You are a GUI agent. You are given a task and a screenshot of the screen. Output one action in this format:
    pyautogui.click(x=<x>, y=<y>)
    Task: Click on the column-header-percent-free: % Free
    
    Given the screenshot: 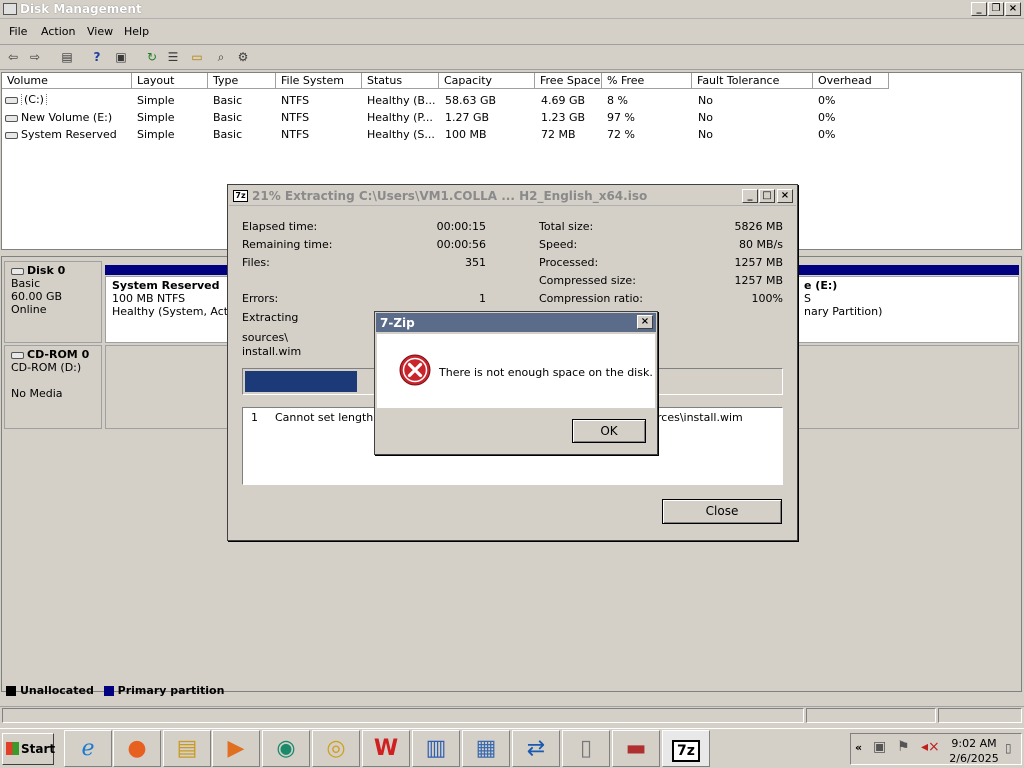 What is the action you would take?
    pyautogui.click(x=647, y=81)
    